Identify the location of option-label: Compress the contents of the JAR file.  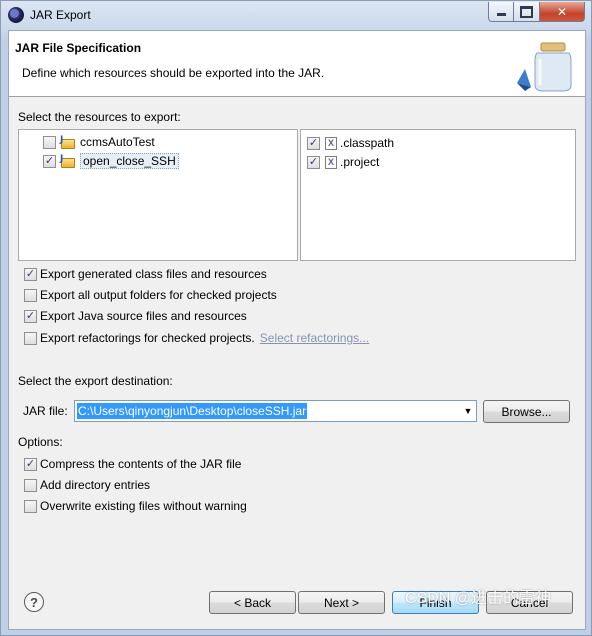
(141, 464).